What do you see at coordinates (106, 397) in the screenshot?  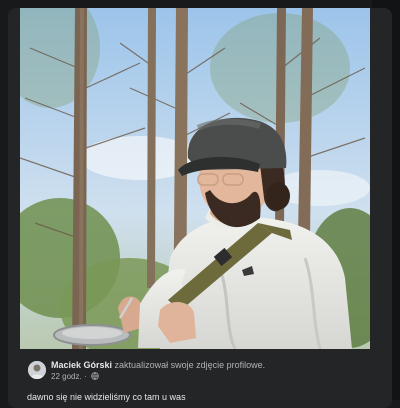 I see `post-caption: dawno się nie widzieliśmy co tam u was` at bounding box center [106, 397].